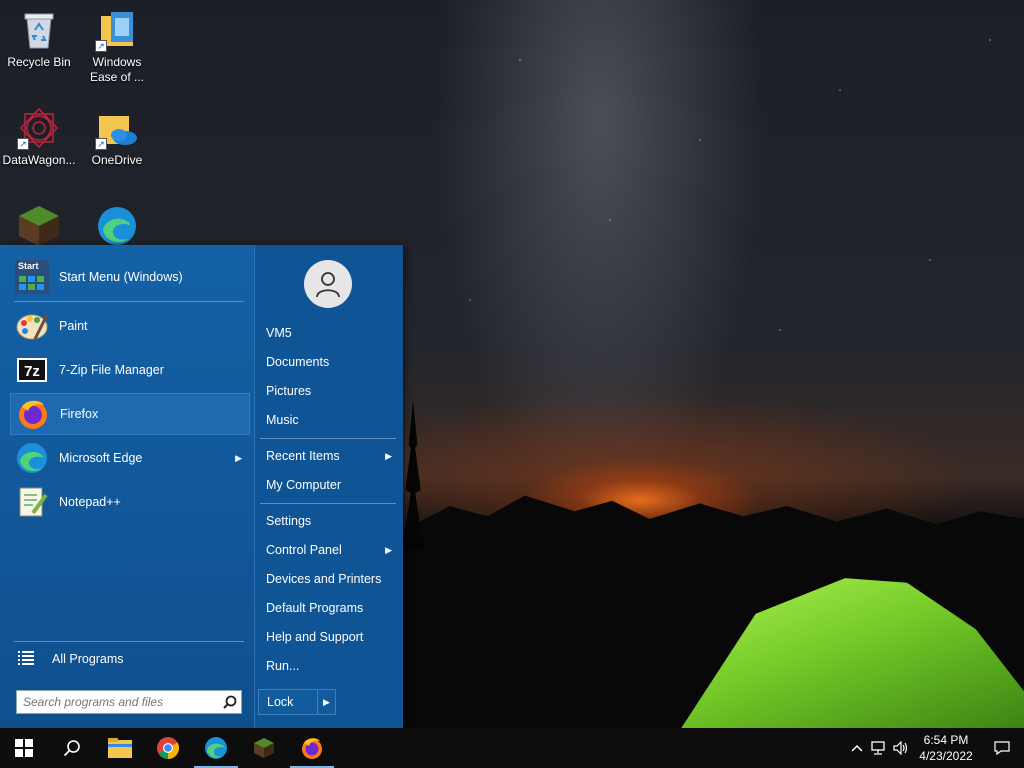 This screenshot has height=768, width=1024. I want to click on svg-text: 7z, so click(32, 371).